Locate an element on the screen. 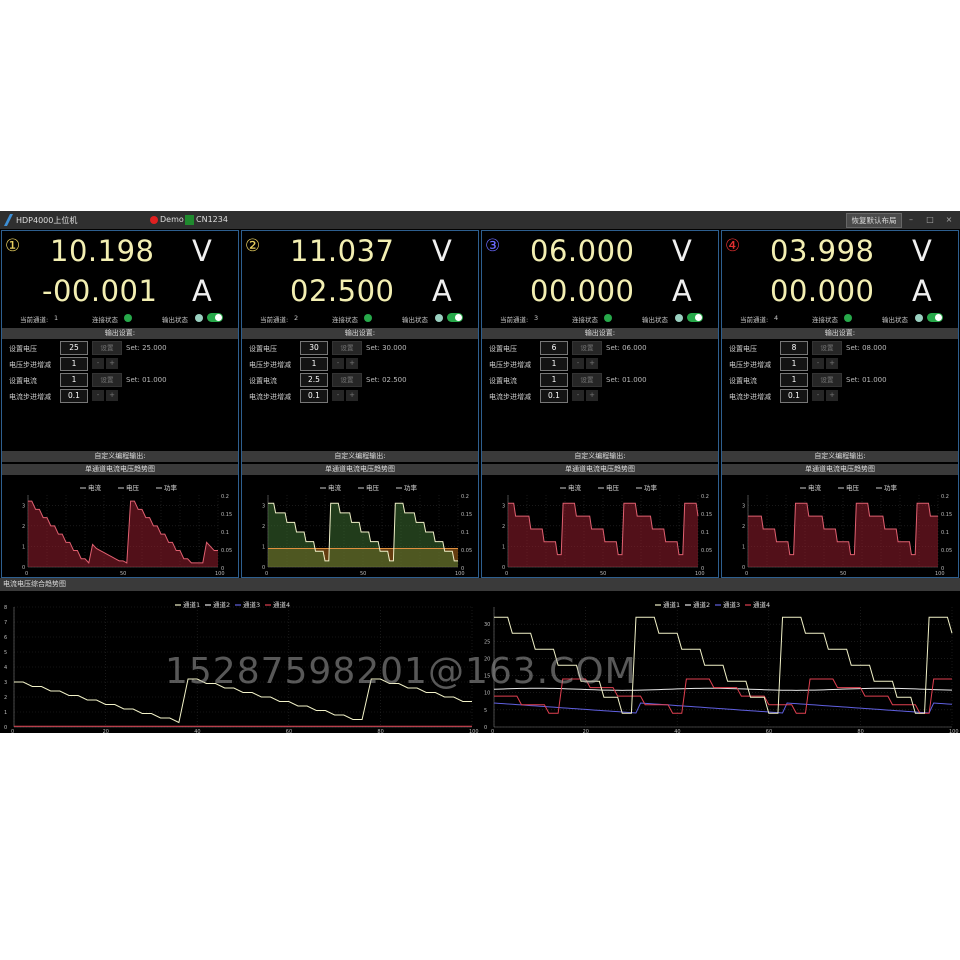  set-voltage-set-value: Set: 25.000 is located at coordinates (146, 348).